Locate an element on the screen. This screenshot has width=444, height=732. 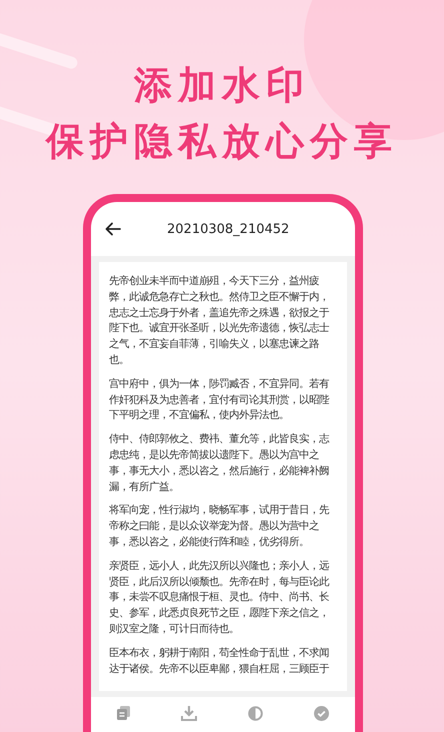
back-arrow-icon is located at coordinates (113, 229).